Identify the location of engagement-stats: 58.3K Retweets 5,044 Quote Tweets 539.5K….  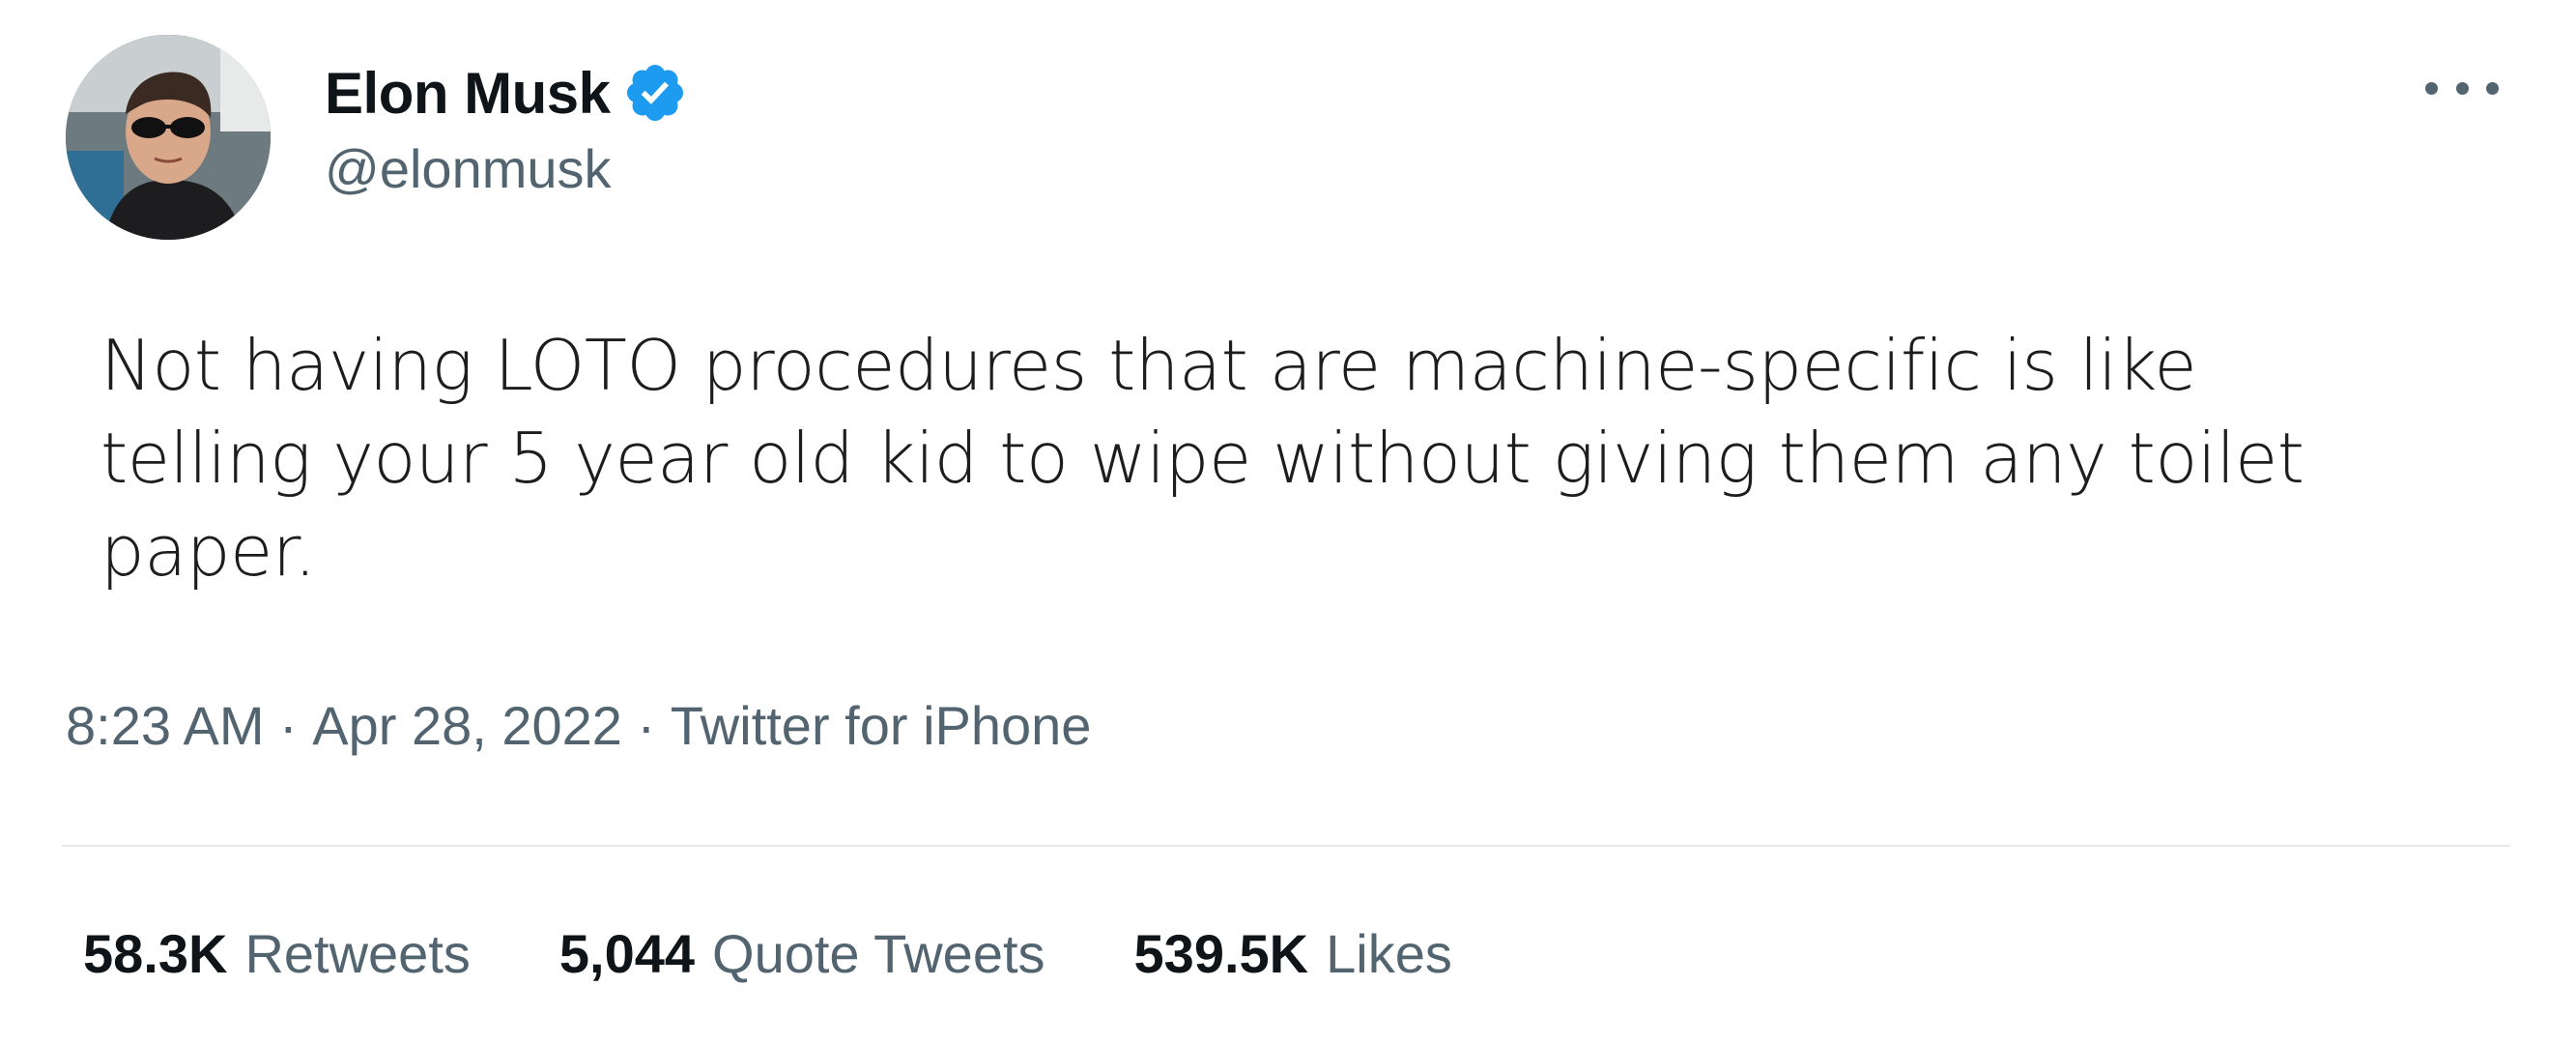
(768, 954).